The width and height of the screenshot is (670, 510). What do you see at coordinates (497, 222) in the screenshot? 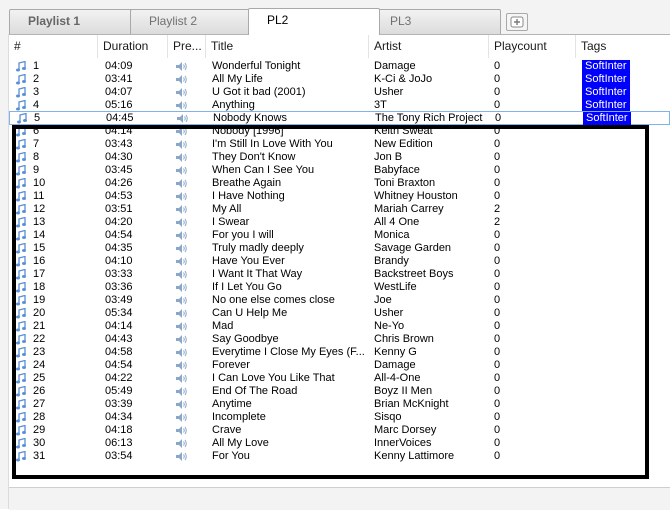
I see `track-playcount: 2` at bounding box center [497, 222].